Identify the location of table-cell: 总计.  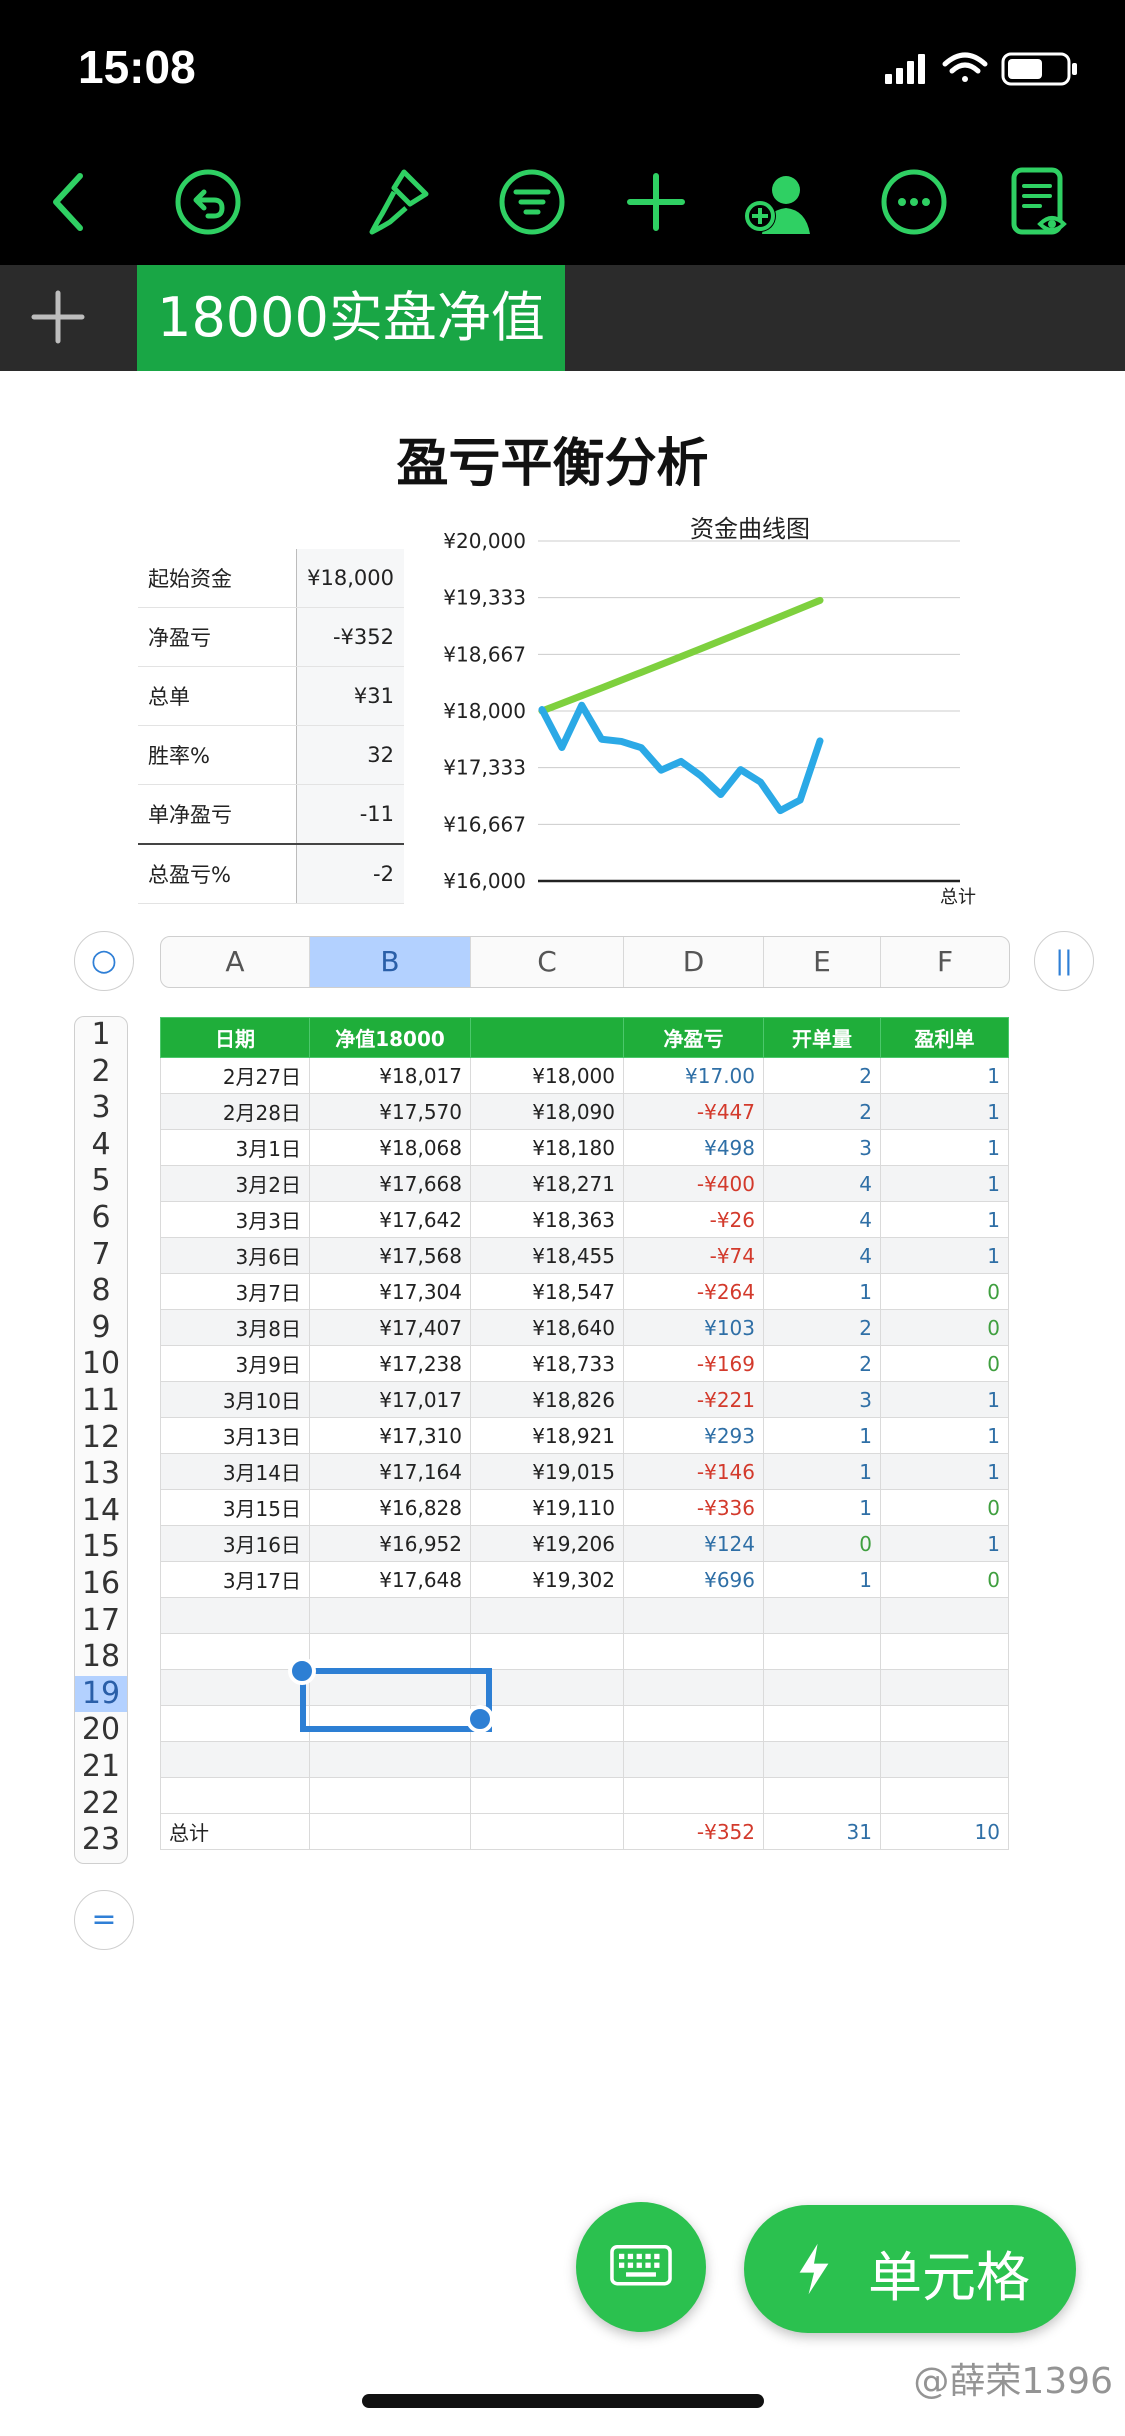
(235, 1831).